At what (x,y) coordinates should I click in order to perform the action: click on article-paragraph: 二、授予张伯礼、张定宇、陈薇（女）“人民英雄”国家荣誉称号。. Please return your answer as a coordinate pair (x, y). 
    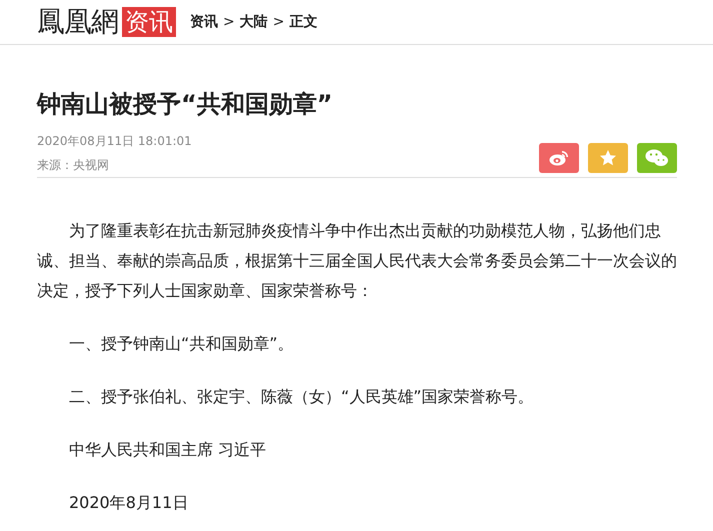
    Looking at the image, I should click on (301, 397).